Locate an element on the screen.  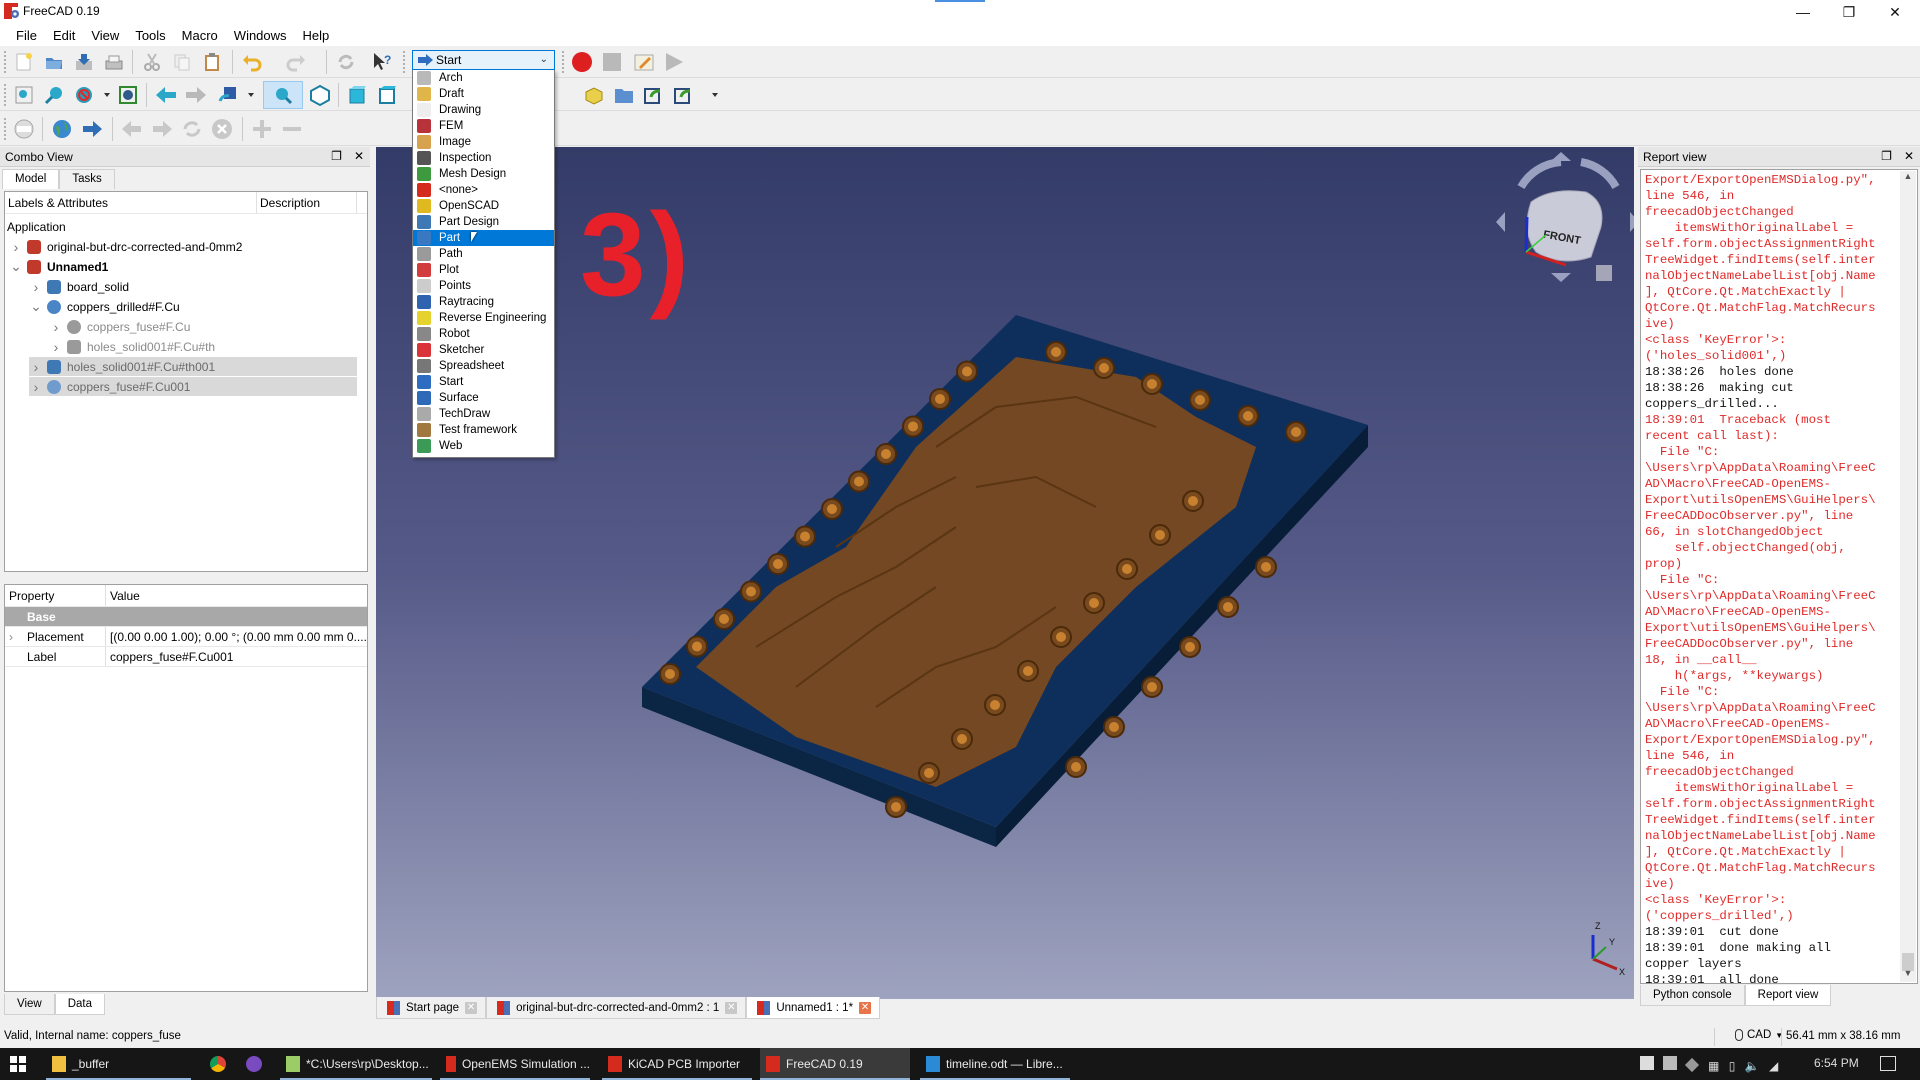
close-button: ✕ is located at coordinates (1895, 12).